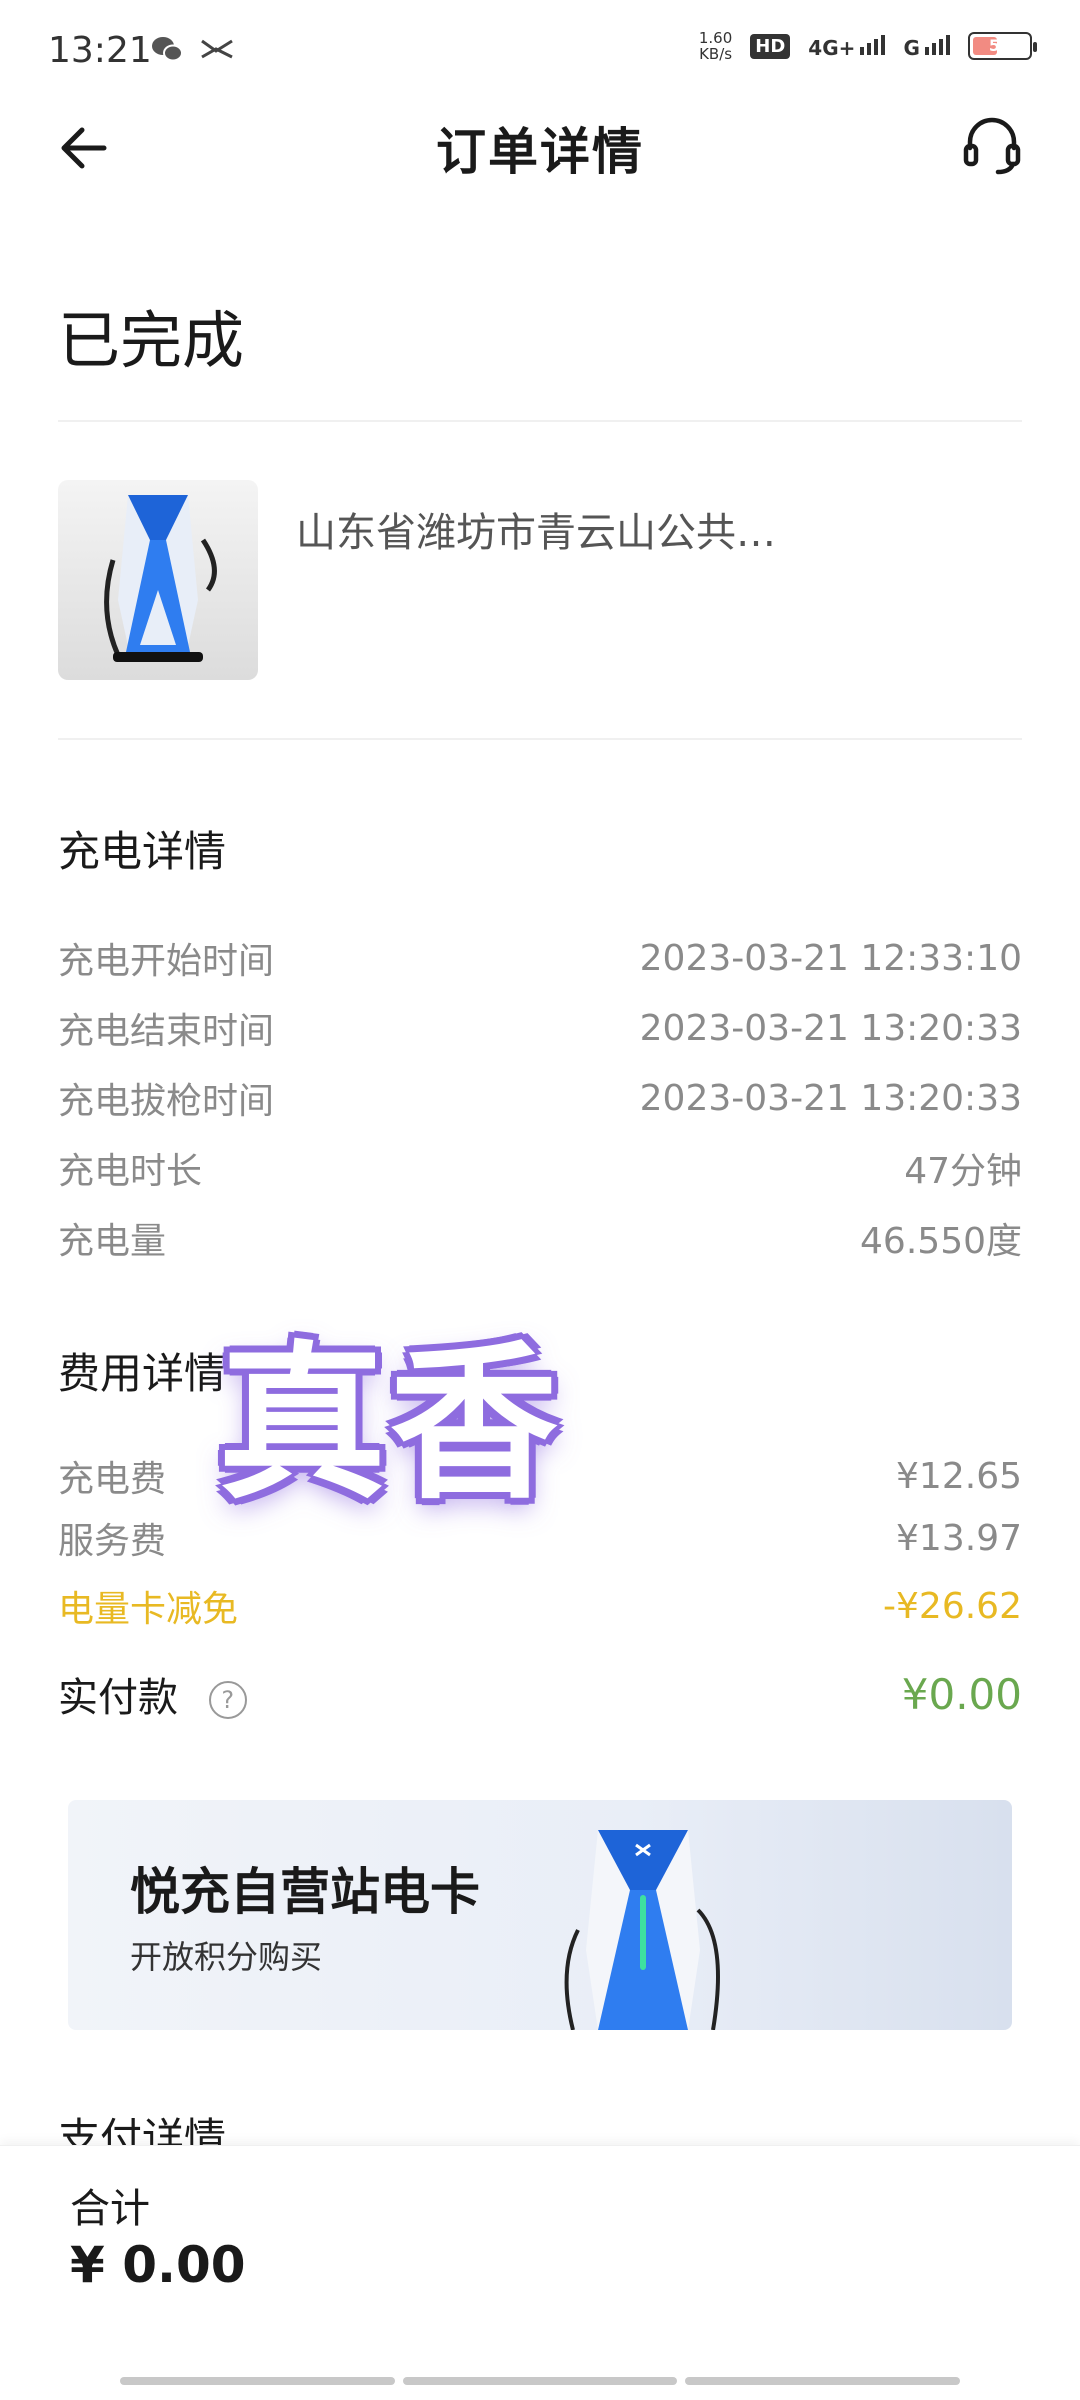 The width and height of the screenshot is (1080, 2400). I want to click on fee-discount-row: 电量卡减免 -¥26.62, so click(540, 1608).